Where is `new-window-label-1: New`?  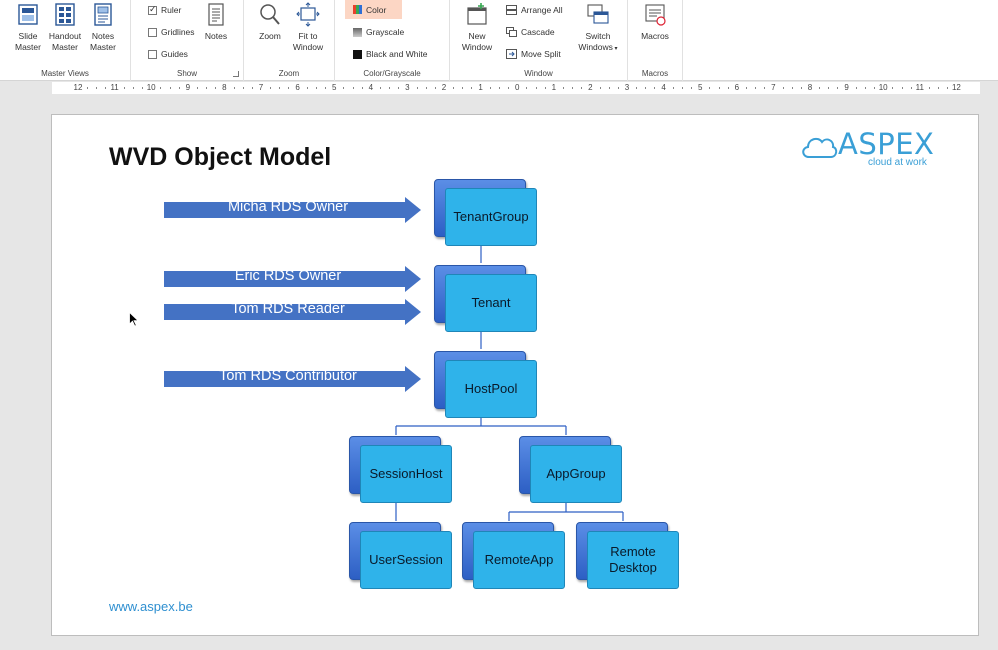
new-window-label-1: New is located at coordinates (477, 36).